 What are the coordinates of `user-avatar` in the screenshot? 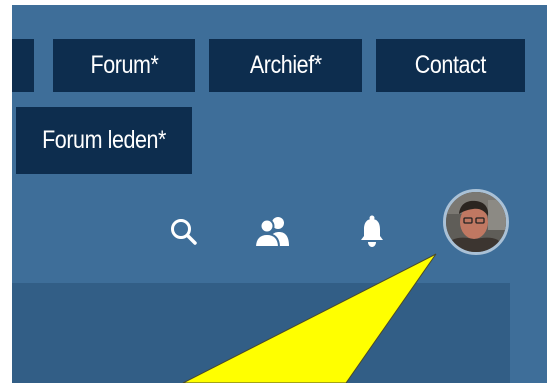 It's located at (476, 222).